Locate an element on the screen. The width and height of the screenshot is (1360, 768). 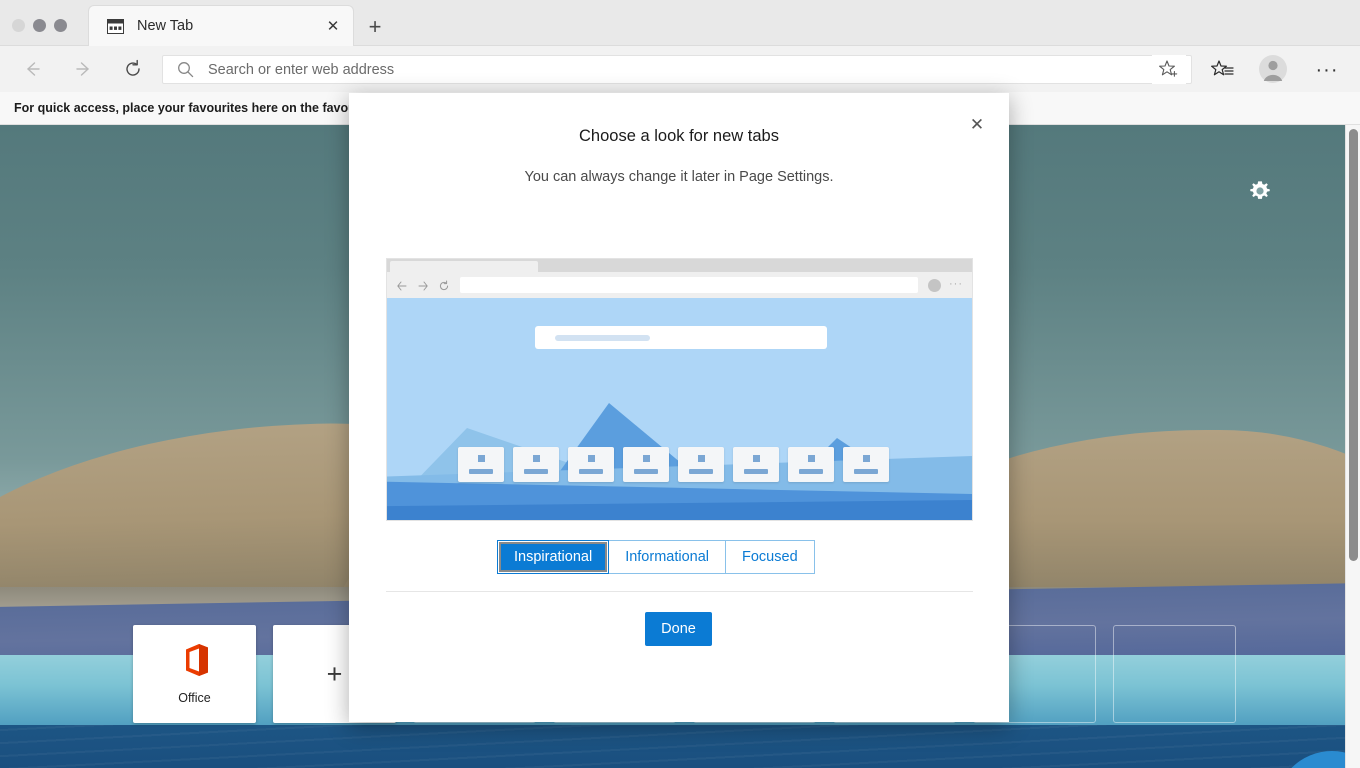
dialog-title: Choose a look for new tabs is located at coordinates (679, 136).